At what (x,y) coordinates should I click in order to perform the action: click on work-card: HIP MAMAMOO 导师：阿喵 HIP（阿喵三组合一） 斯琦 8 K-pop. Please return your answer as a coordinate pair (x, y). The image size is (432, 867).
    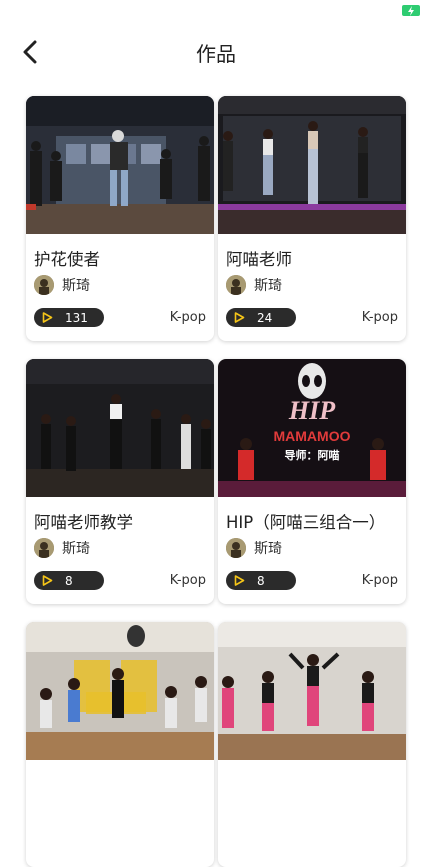
    Looking at the image, I should click on (312, 481).